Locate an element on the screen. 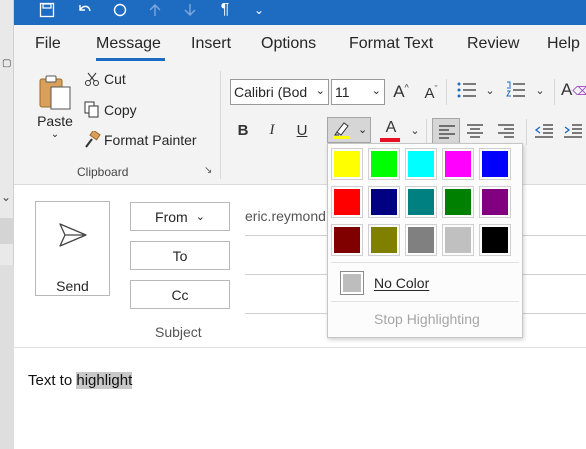  increase-indent-icon is located at coordinates (573, 132).